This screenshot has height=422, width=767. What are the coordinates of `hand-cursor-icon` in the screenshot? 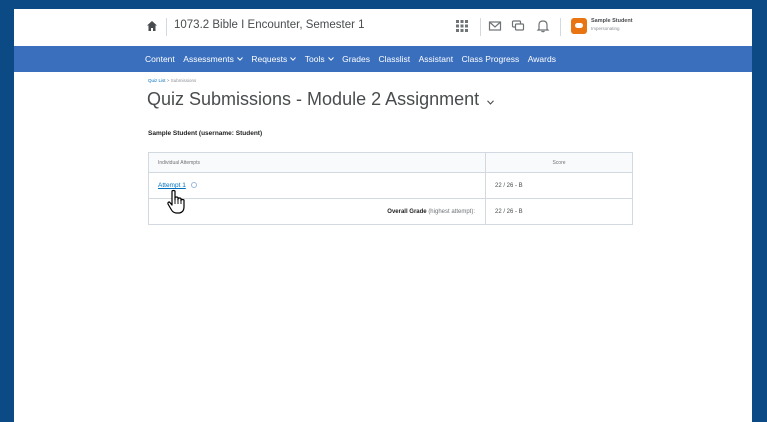 It's located at (176, 201).